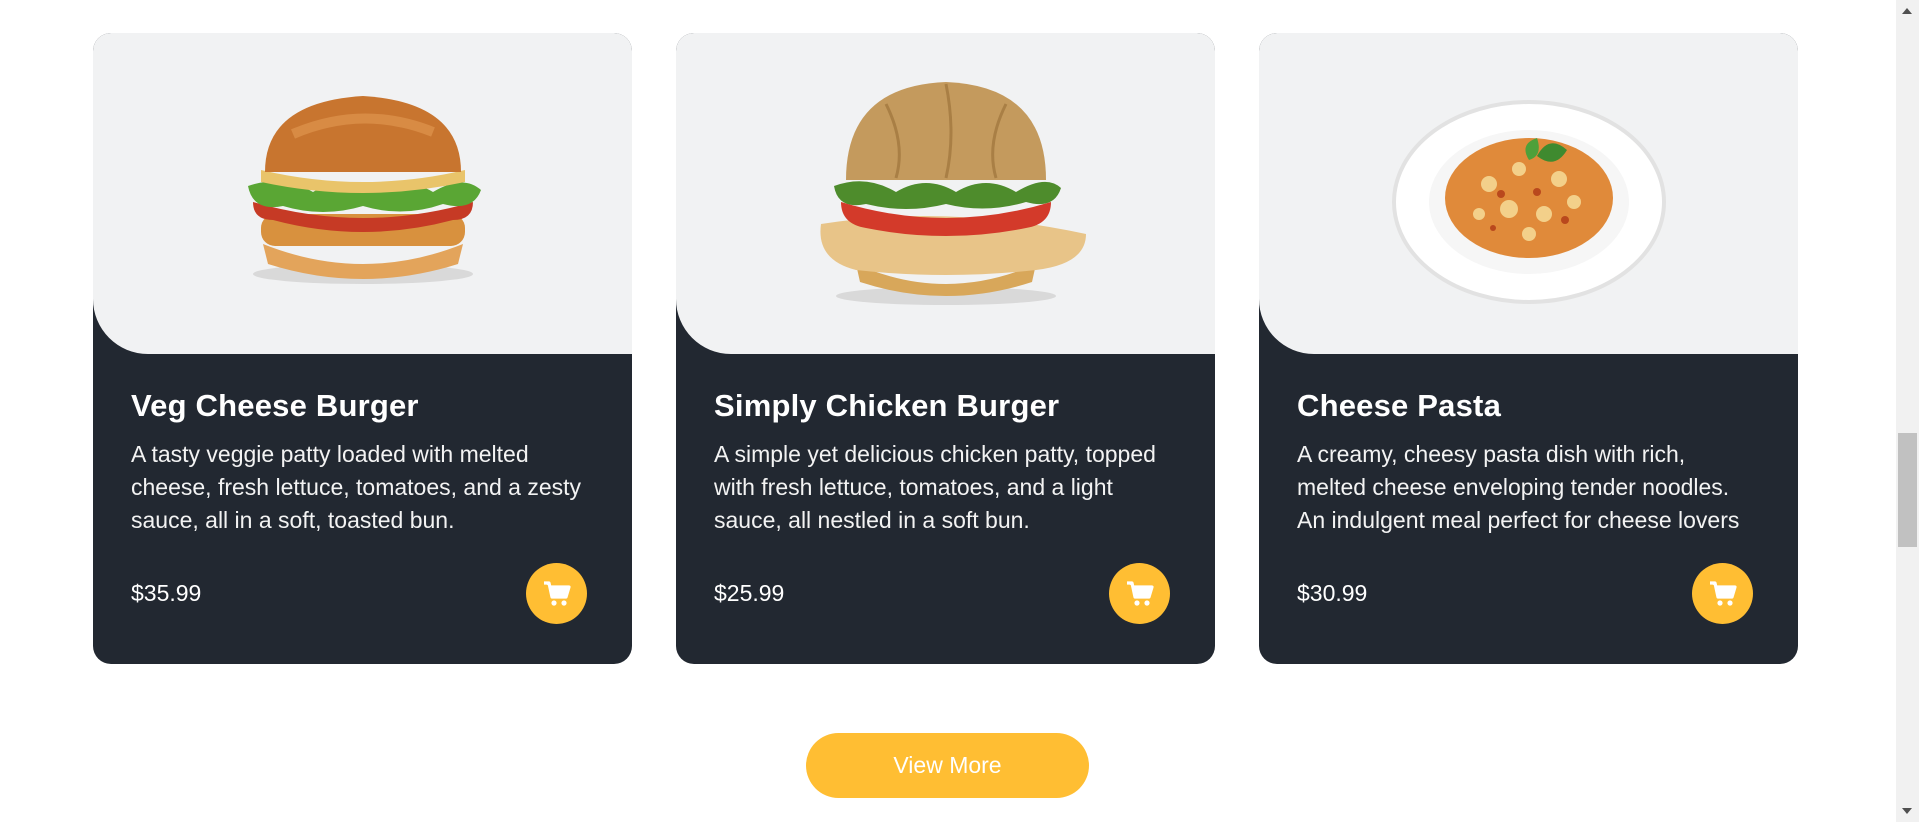 This screenshot has height=822, width=1919. I want to click on card-title: Cheese Pasta, so click(1399, 405).